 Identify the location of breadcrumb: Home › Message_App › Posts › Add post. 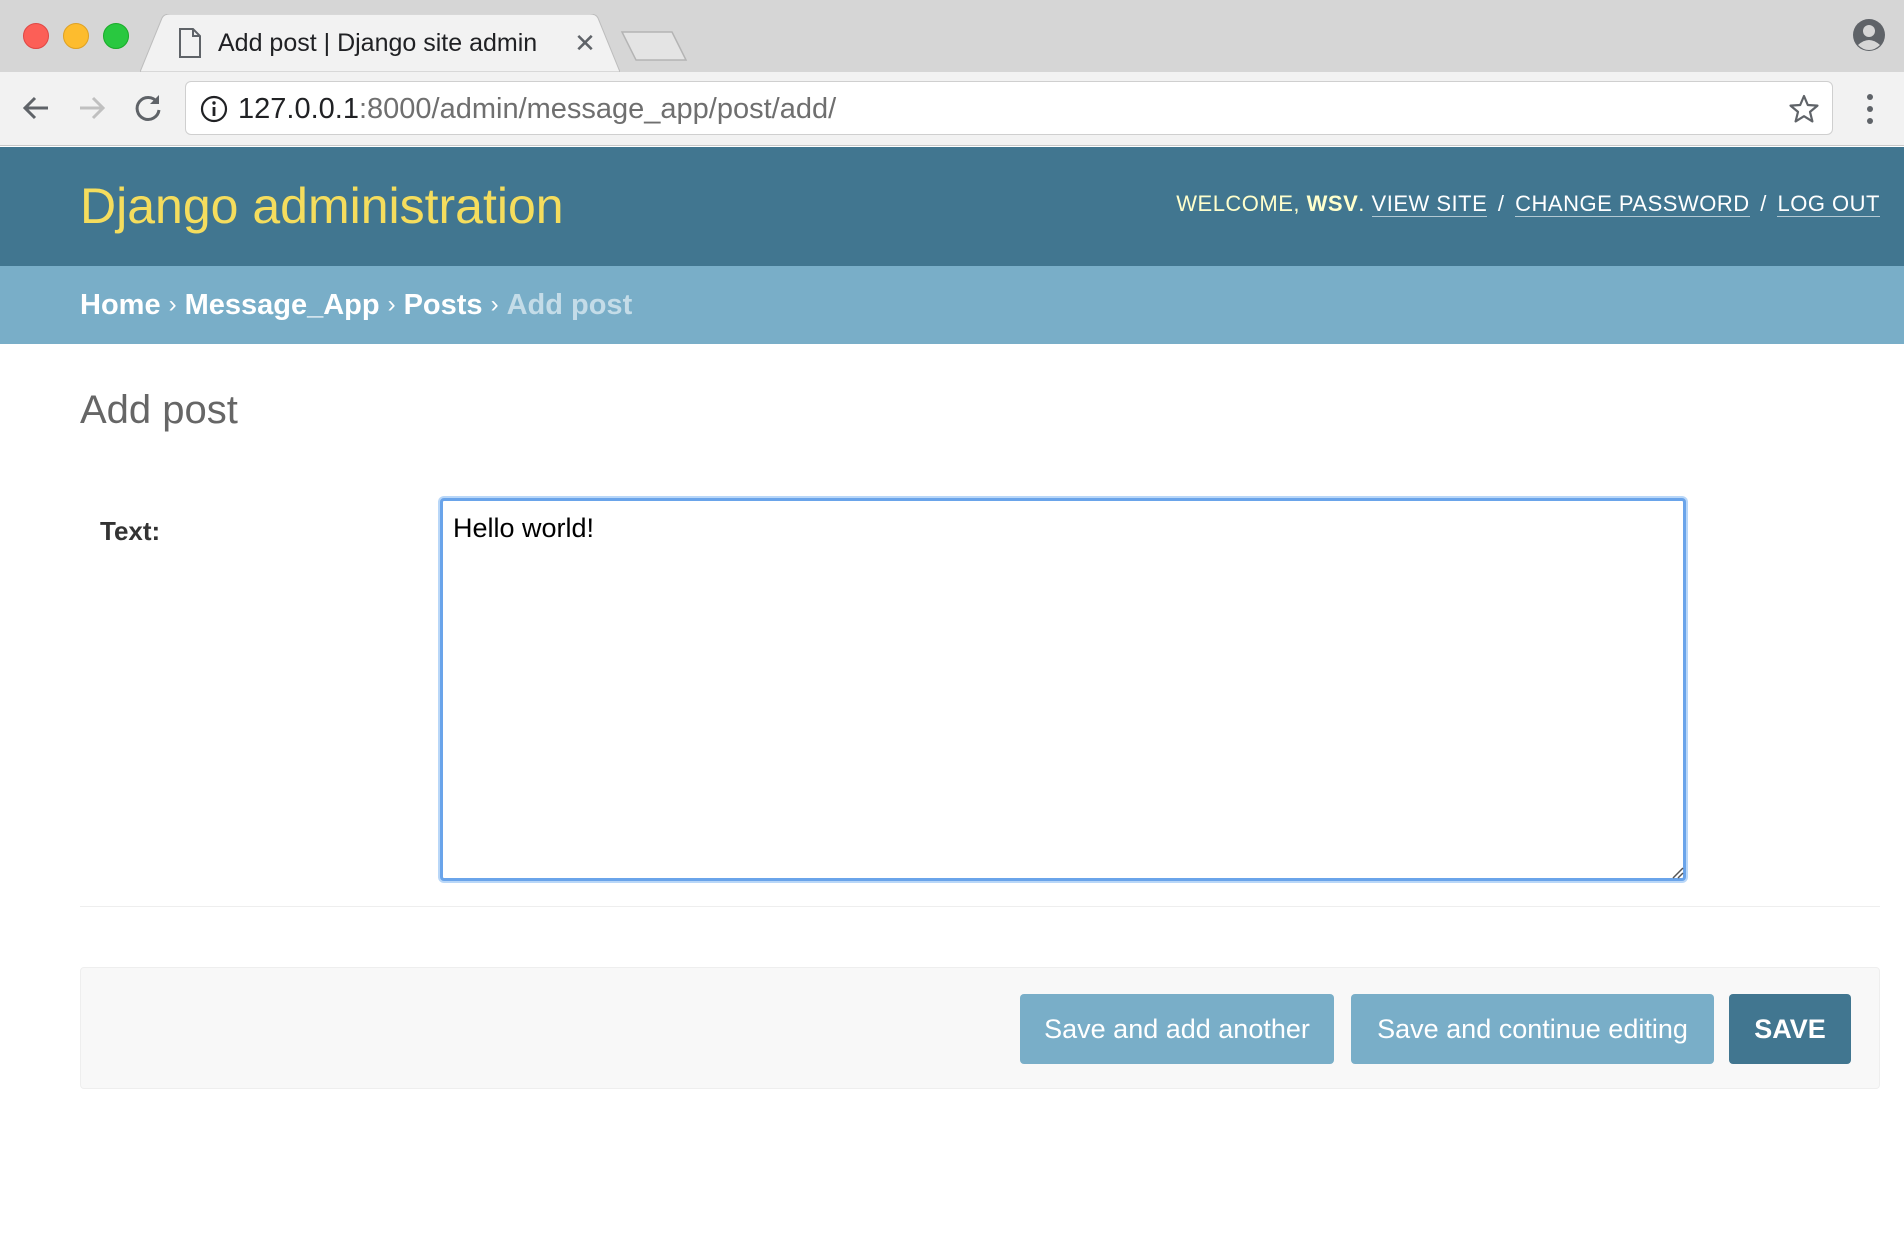
(952, 305).